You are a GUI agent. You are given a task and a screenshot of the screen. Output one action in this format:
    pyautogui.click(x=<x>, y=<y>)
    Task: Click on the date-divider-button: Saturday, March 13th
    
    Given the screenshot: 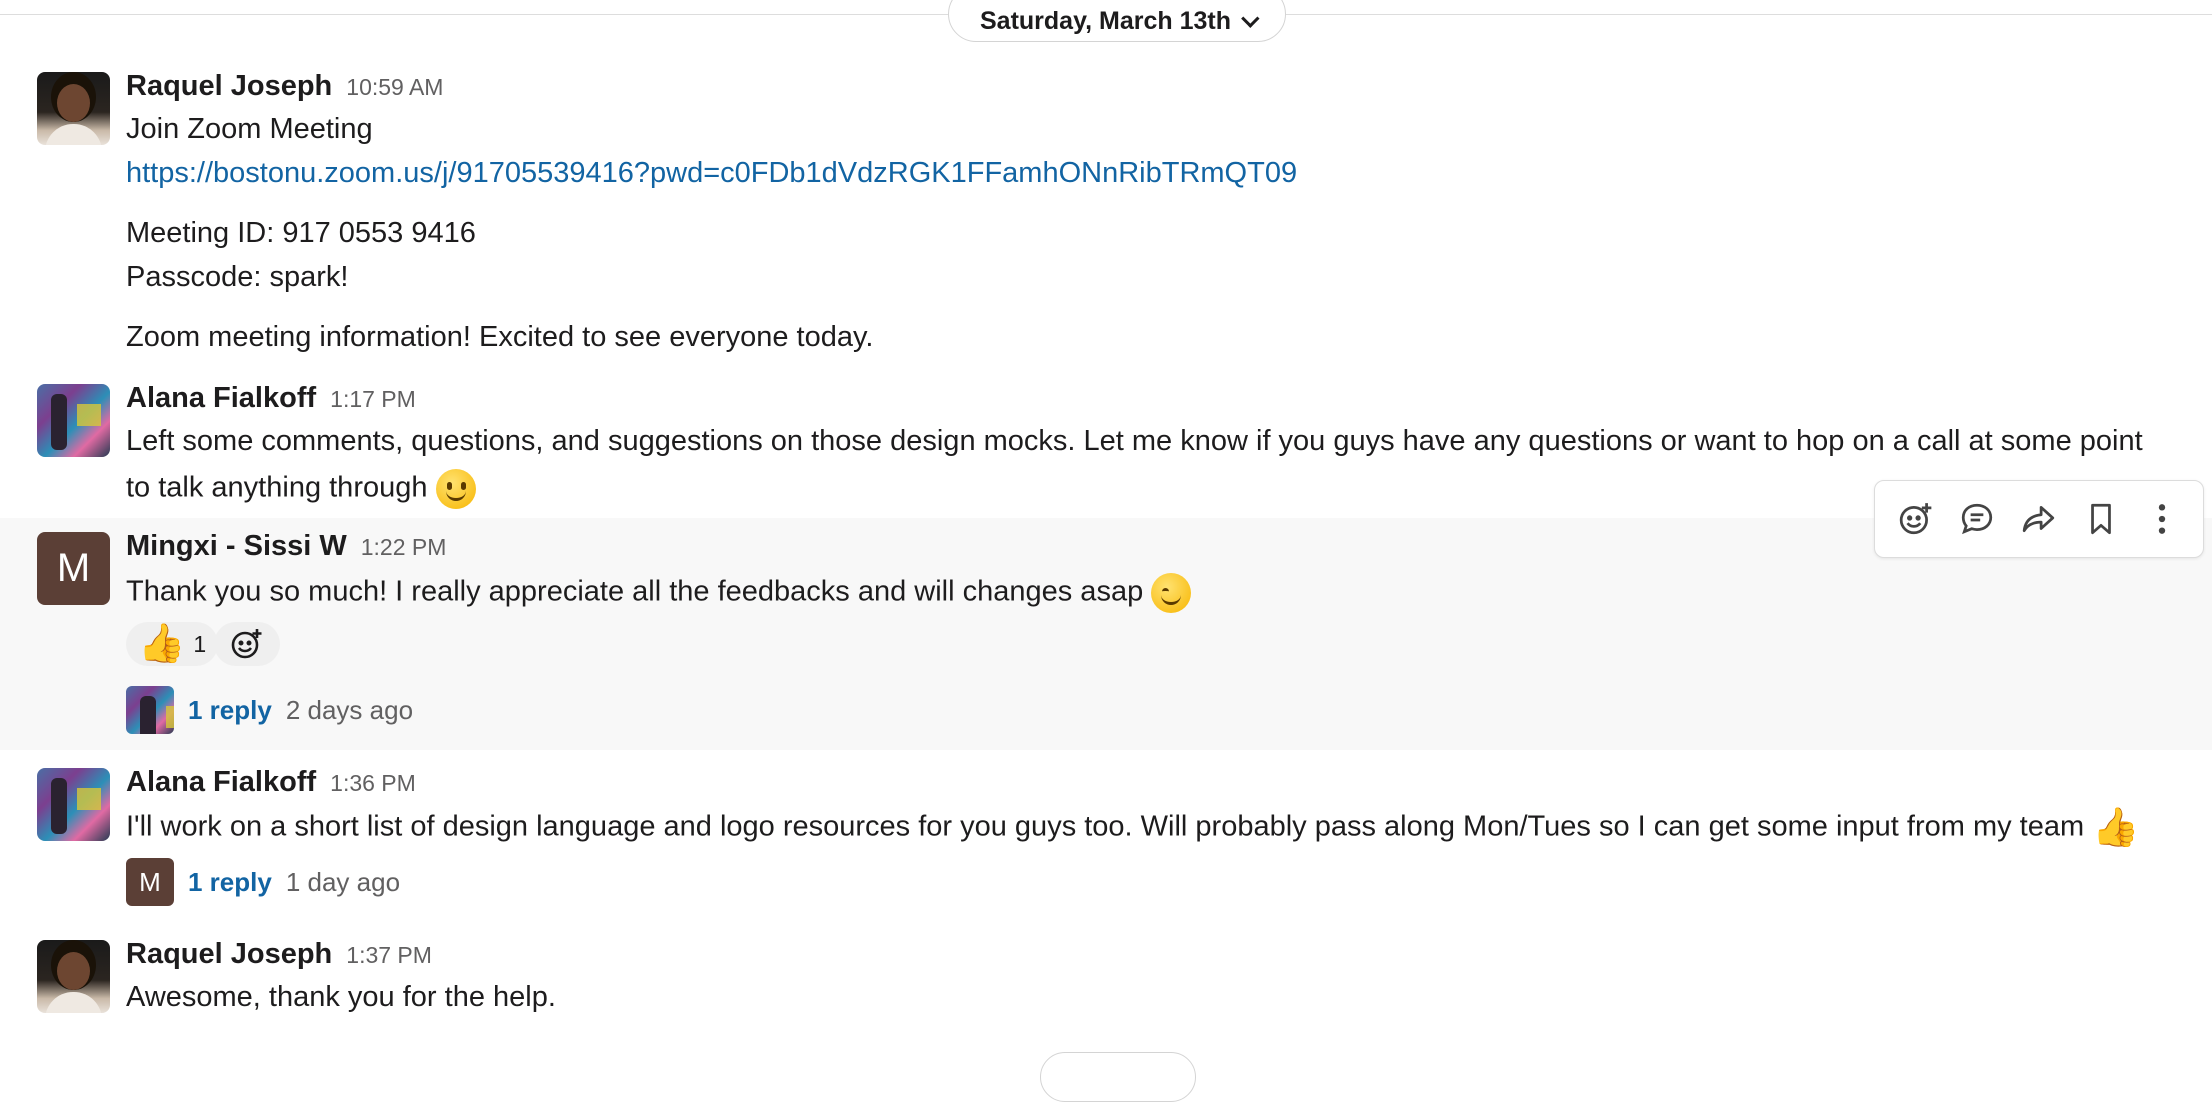 What is the action you would take?
    pyautogui.click(x=1117, y=21)
    